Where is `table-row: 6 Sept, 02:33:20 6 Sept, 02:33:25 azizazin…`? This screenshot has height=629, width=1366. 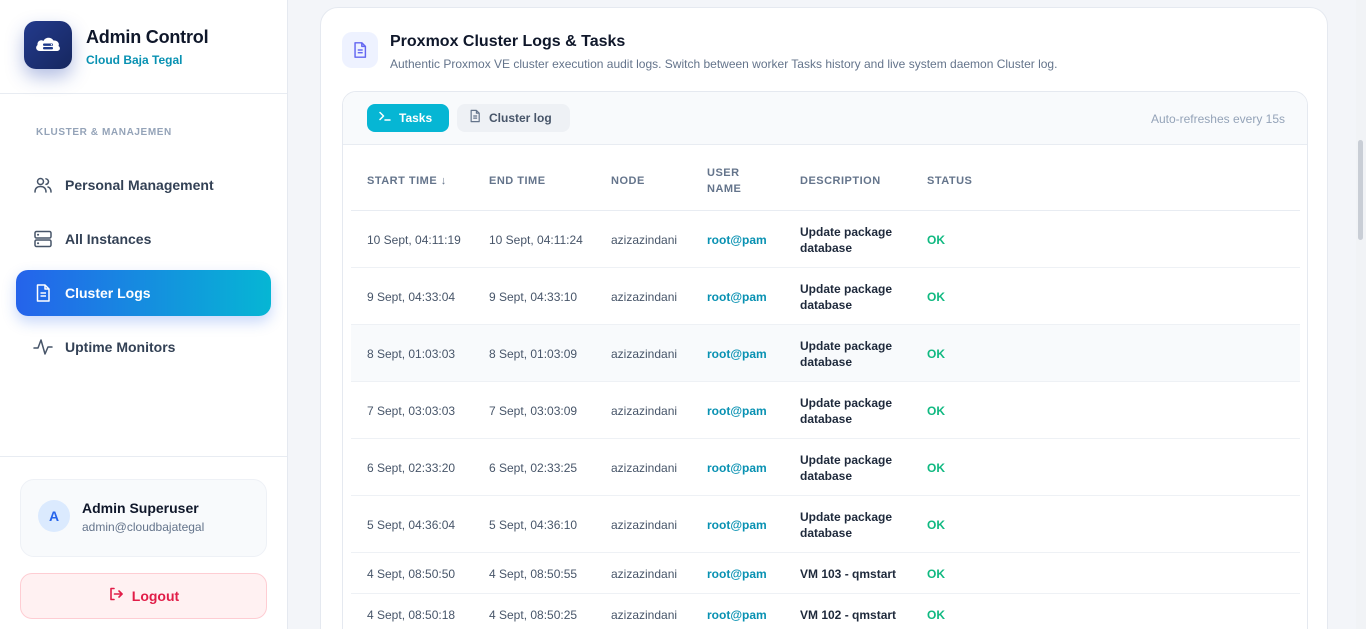
table-row: 6 Sept, 02:33:20 6 Sept, 02:33:25 azizazin… is located at coordinates (825, 467).